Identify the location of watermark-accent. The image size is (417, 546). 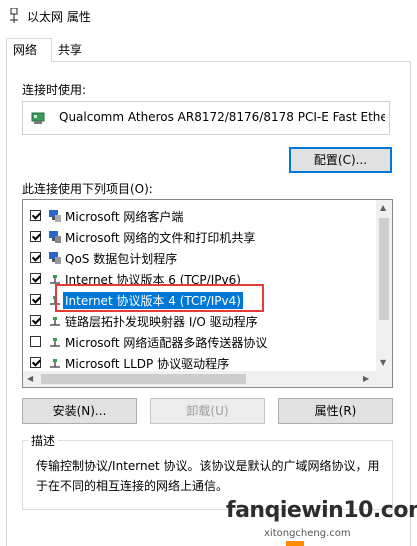
(295, 543).